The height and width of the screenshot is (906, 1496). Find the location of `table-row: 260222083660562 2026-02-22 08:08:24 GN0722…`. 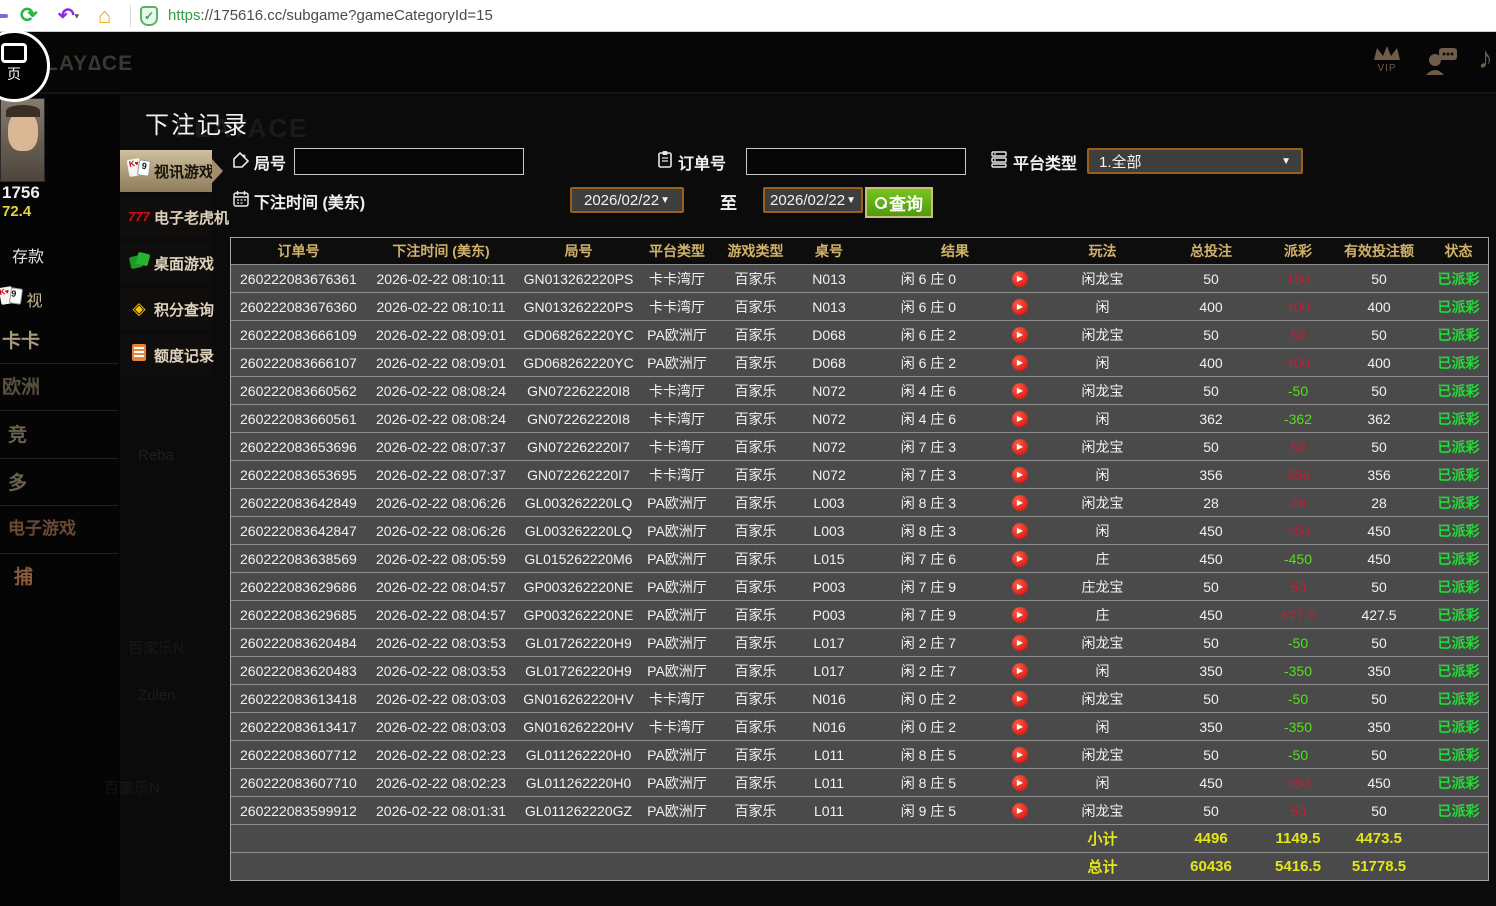

table-row: 260222083660562 2026-02-22 08:08:24 GN0722… is located at coordinates (859, 390).